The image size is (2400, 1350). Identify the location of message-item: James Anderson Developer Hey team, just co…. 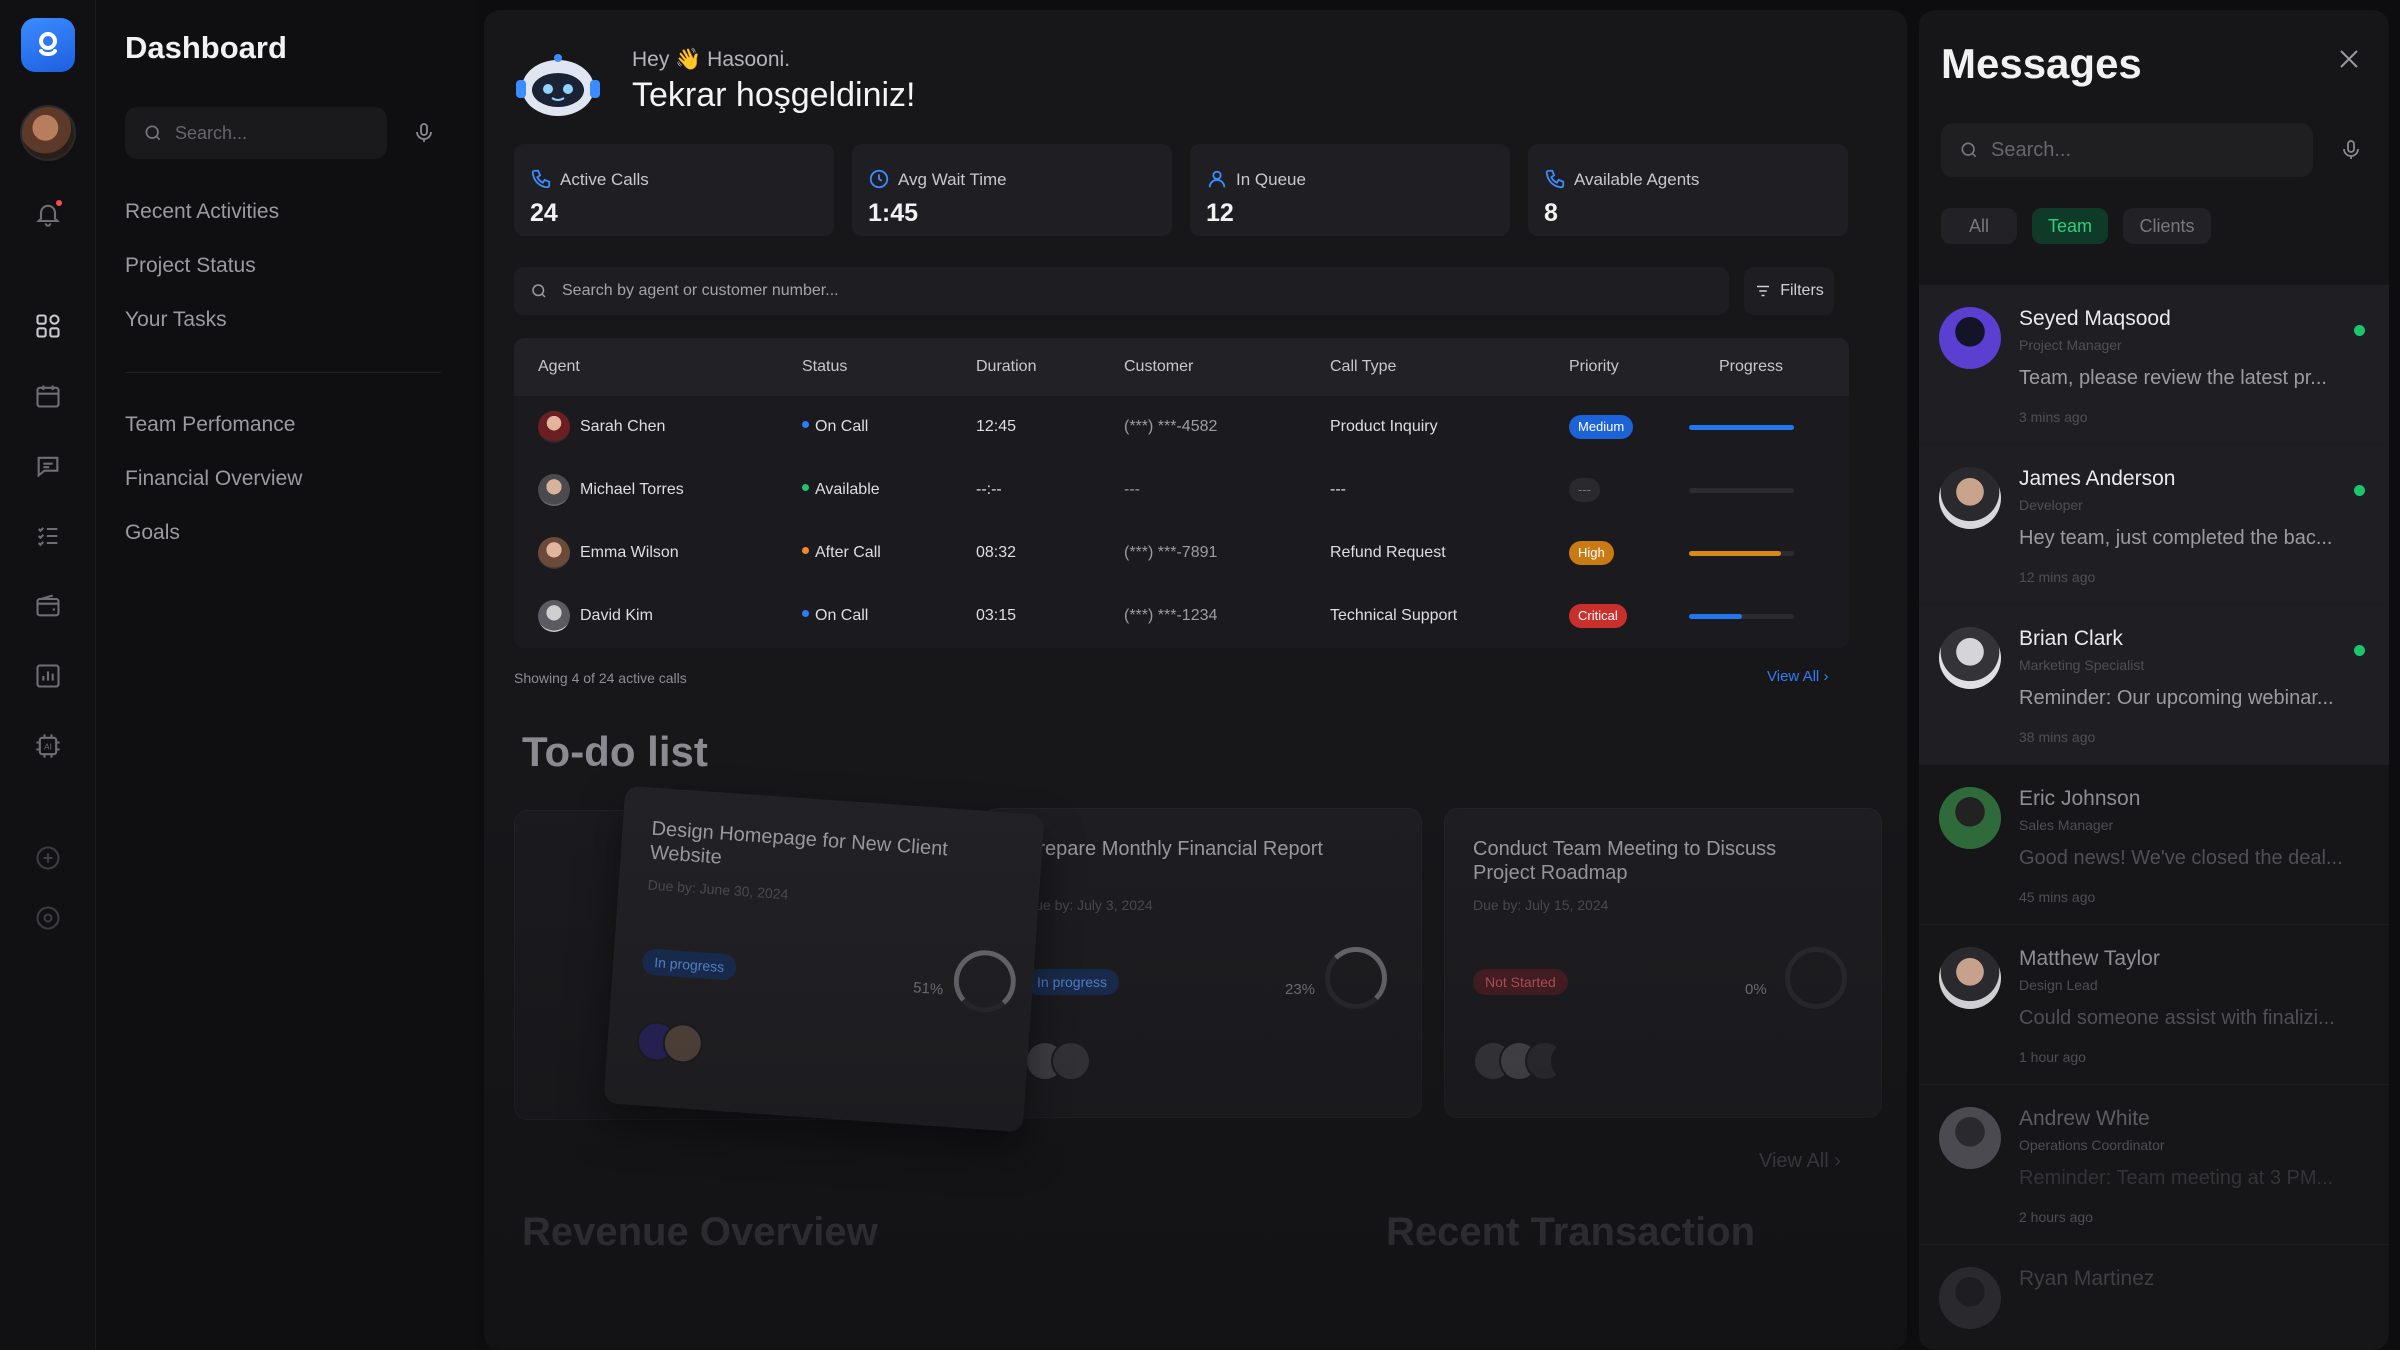
(2154, 525).